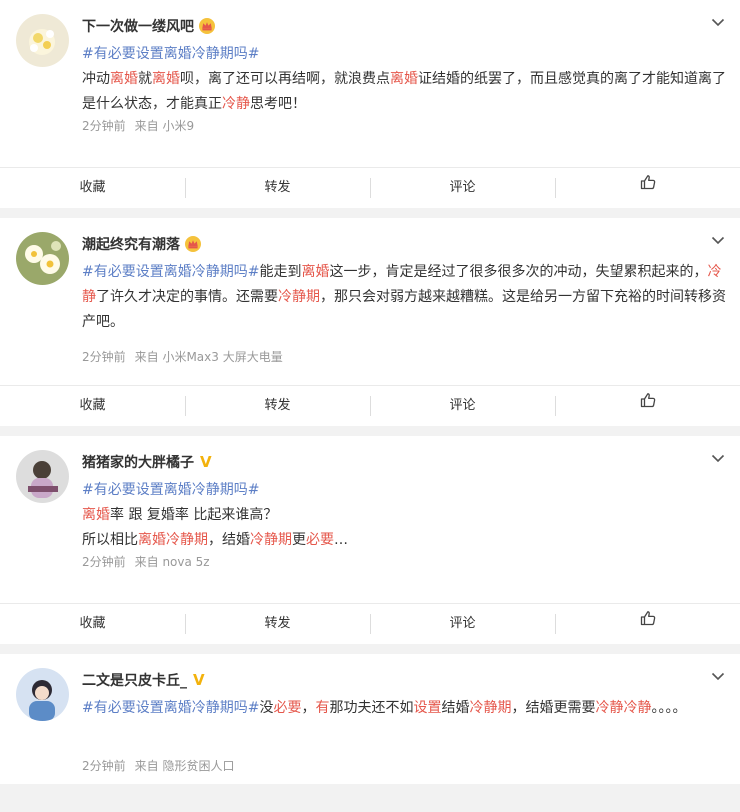  Describe the element at coordinates (134, 680) in the screenshot. I see `user-name: 二文是只皮卡丘_` at that location.